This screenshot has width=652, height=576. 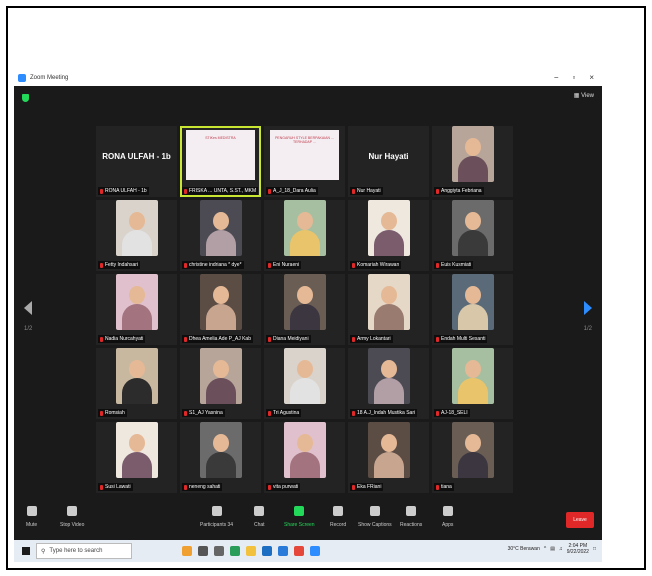 I want to click on participant-tile: Army Lokantari, so click(x=388, y=309).